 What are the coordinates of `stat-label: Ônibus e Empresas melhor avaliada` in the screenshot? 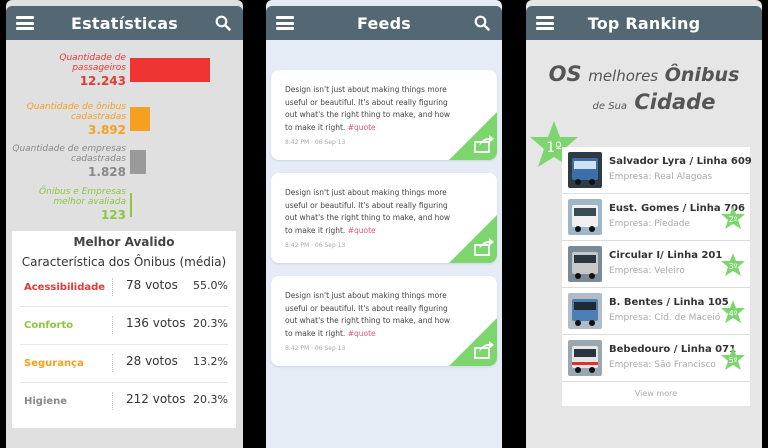 It's located at (82, 197).